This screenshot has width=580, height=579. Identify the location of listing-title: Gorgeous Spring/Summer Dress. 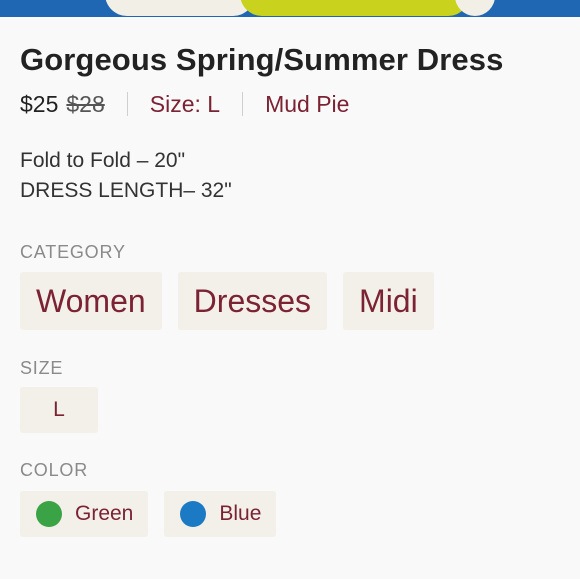
(262, 59).